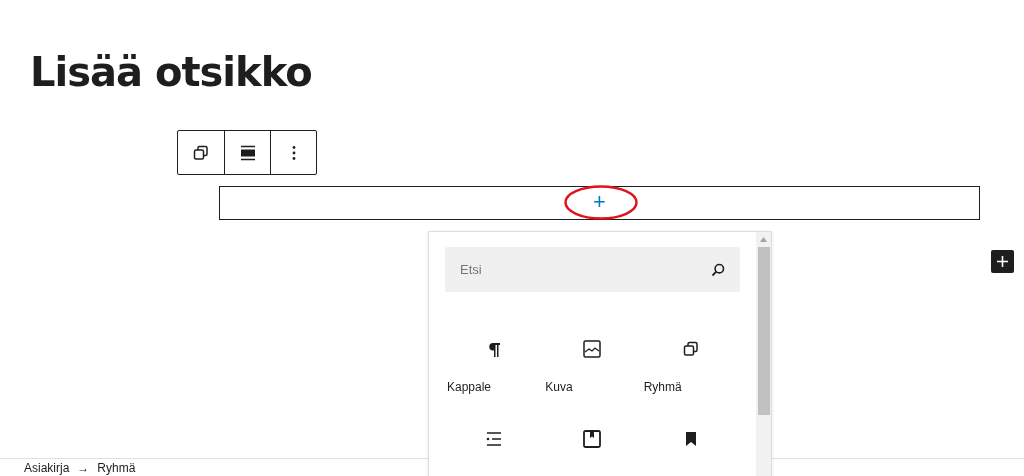 The image size is (1024, 476). What do you see at coordinates (763, 331) in the screenshot?
I see `scrollbar-thumb` at bounding box center [763, 331].